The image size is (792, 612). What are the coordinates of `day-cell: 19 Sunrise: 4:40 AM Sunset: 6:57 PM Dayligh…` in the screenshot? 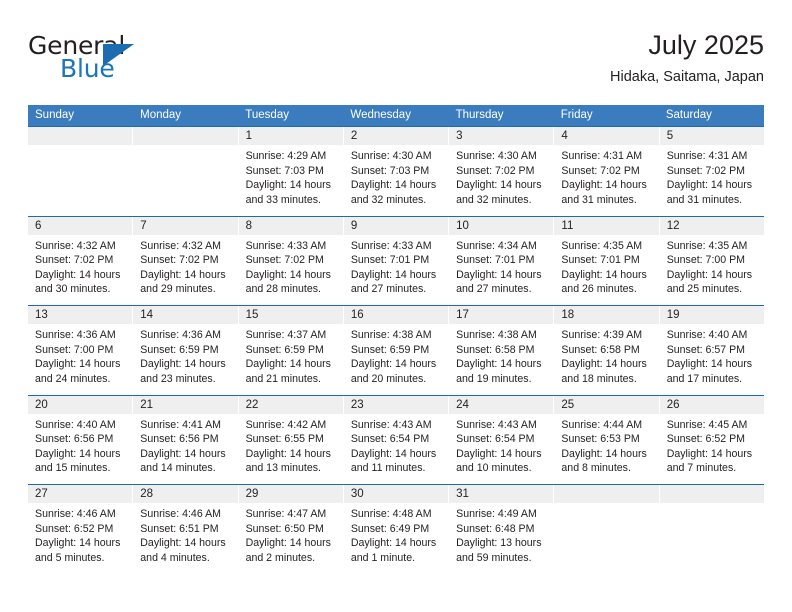 It's located at (711, 350).